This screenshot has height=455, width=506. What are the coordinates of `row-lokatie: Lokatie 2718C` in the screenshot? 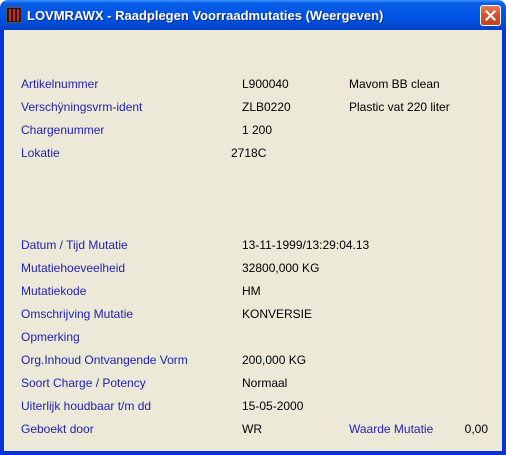 It's located at (253, 153).